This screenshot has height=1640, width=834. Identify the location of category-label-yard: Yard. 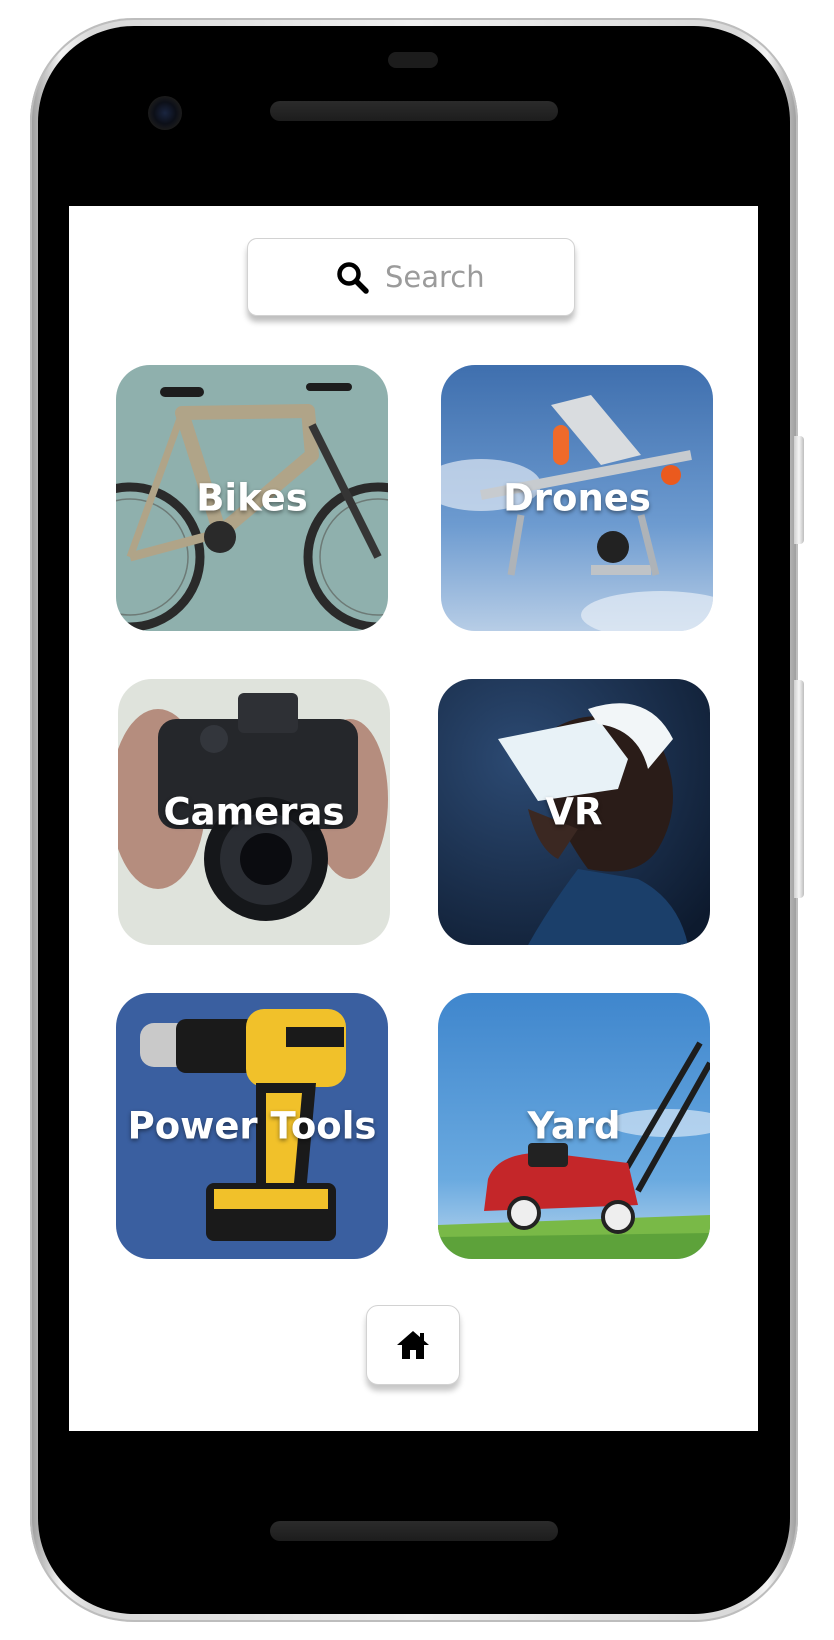
(574, 1126).